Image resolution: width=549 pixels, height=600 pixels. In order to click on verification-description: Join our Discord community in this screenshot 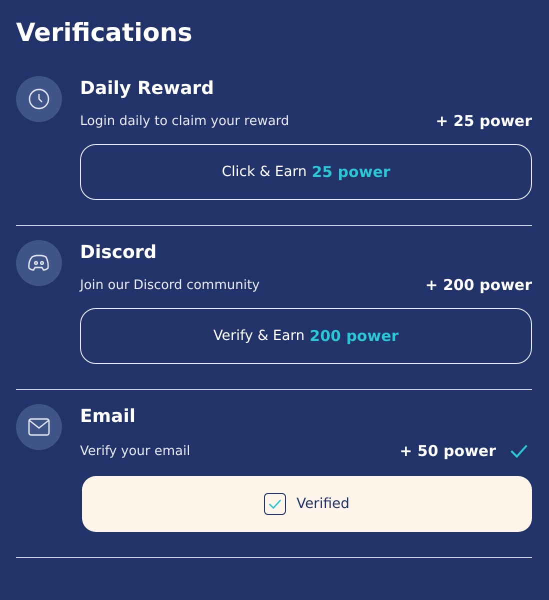, I will do `click(170, 285)`.